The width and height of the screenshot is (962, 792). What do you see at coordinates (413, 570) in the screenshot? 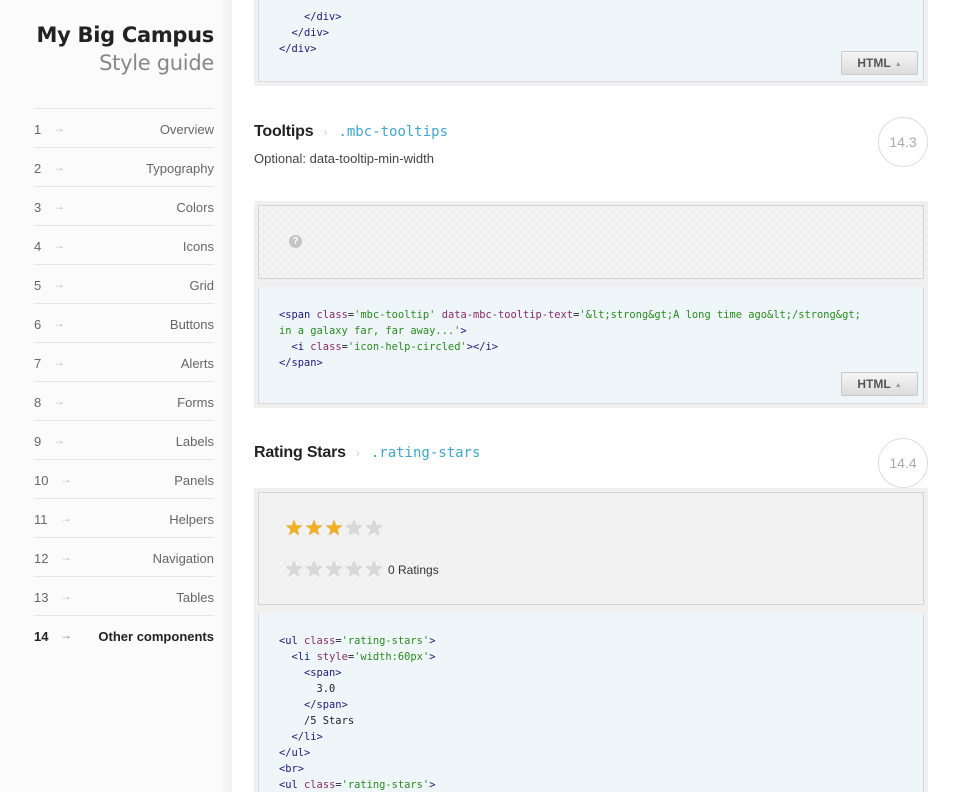
I see `ratings-count: 0 Ratings` at bounding box center [413, 570].